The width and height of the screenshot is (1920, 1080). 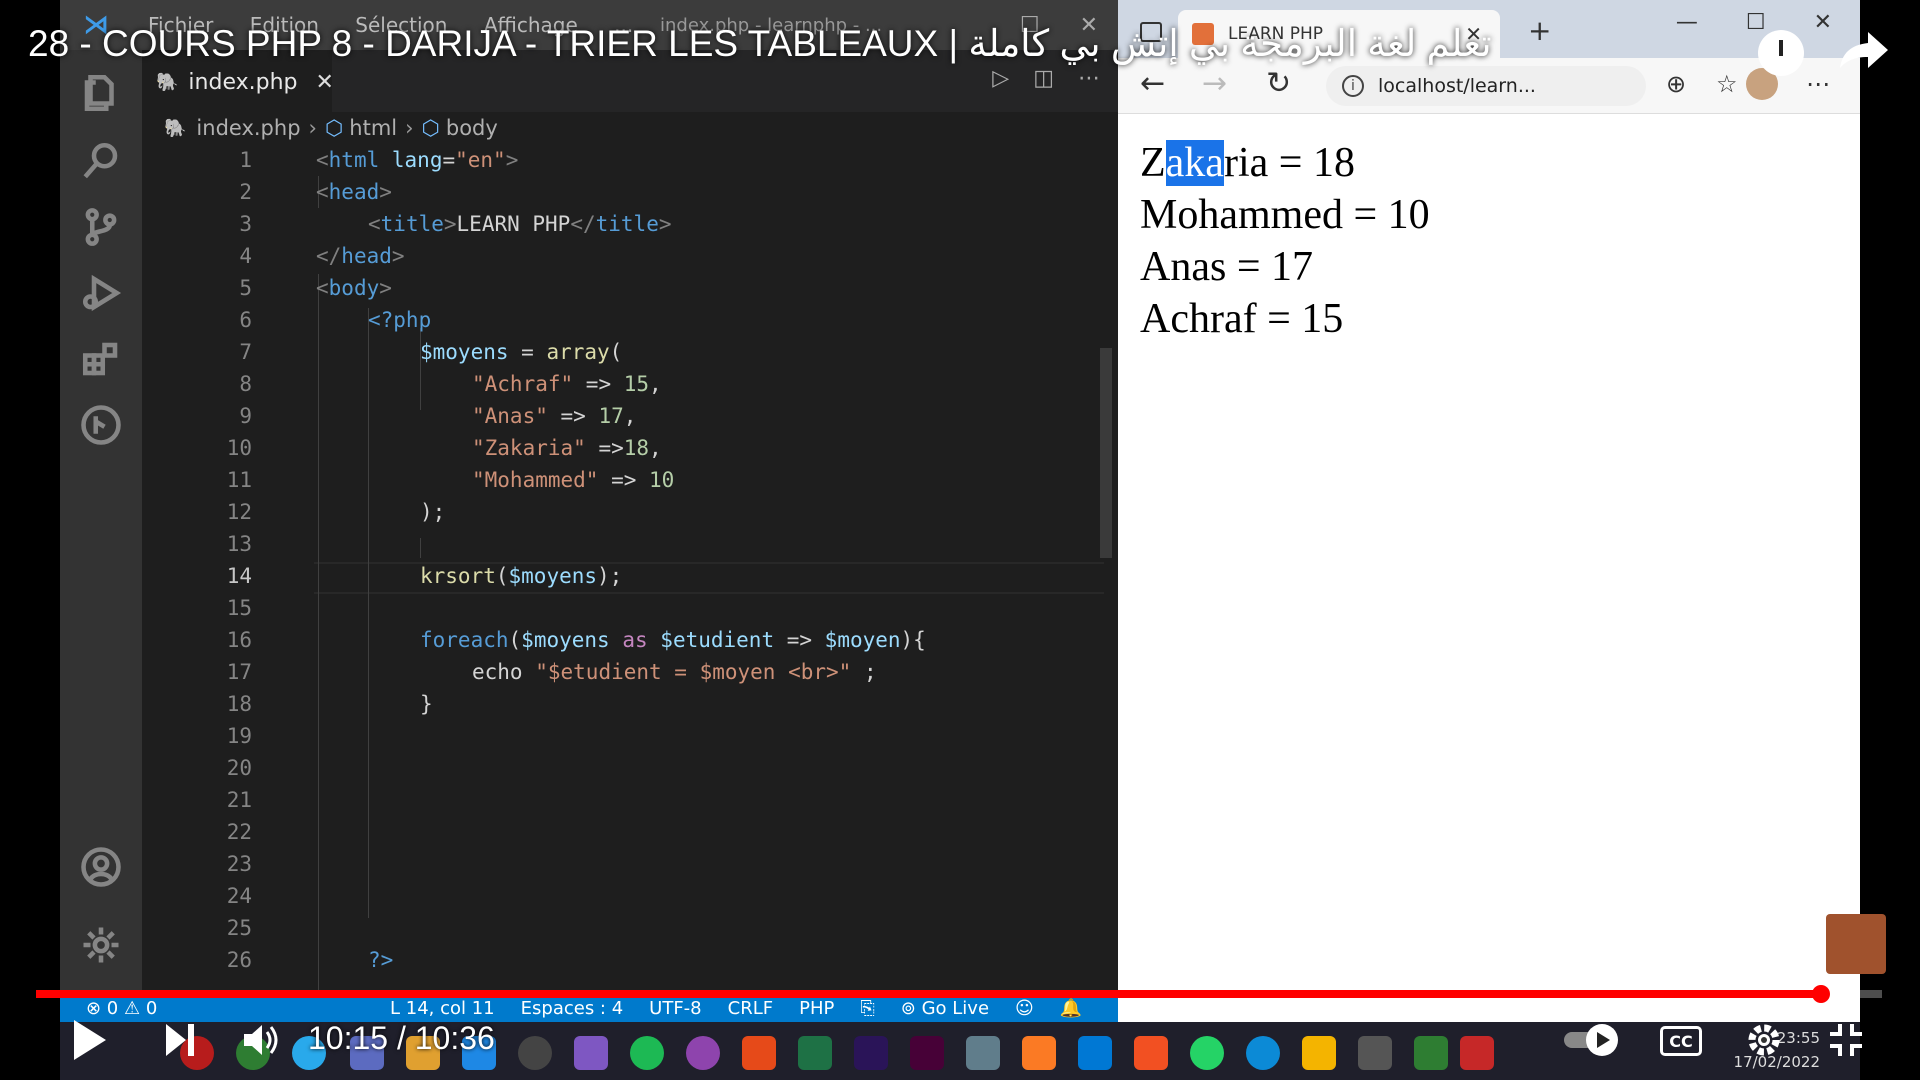 I want to click on line-number: 13, so click(x=239, y=544).